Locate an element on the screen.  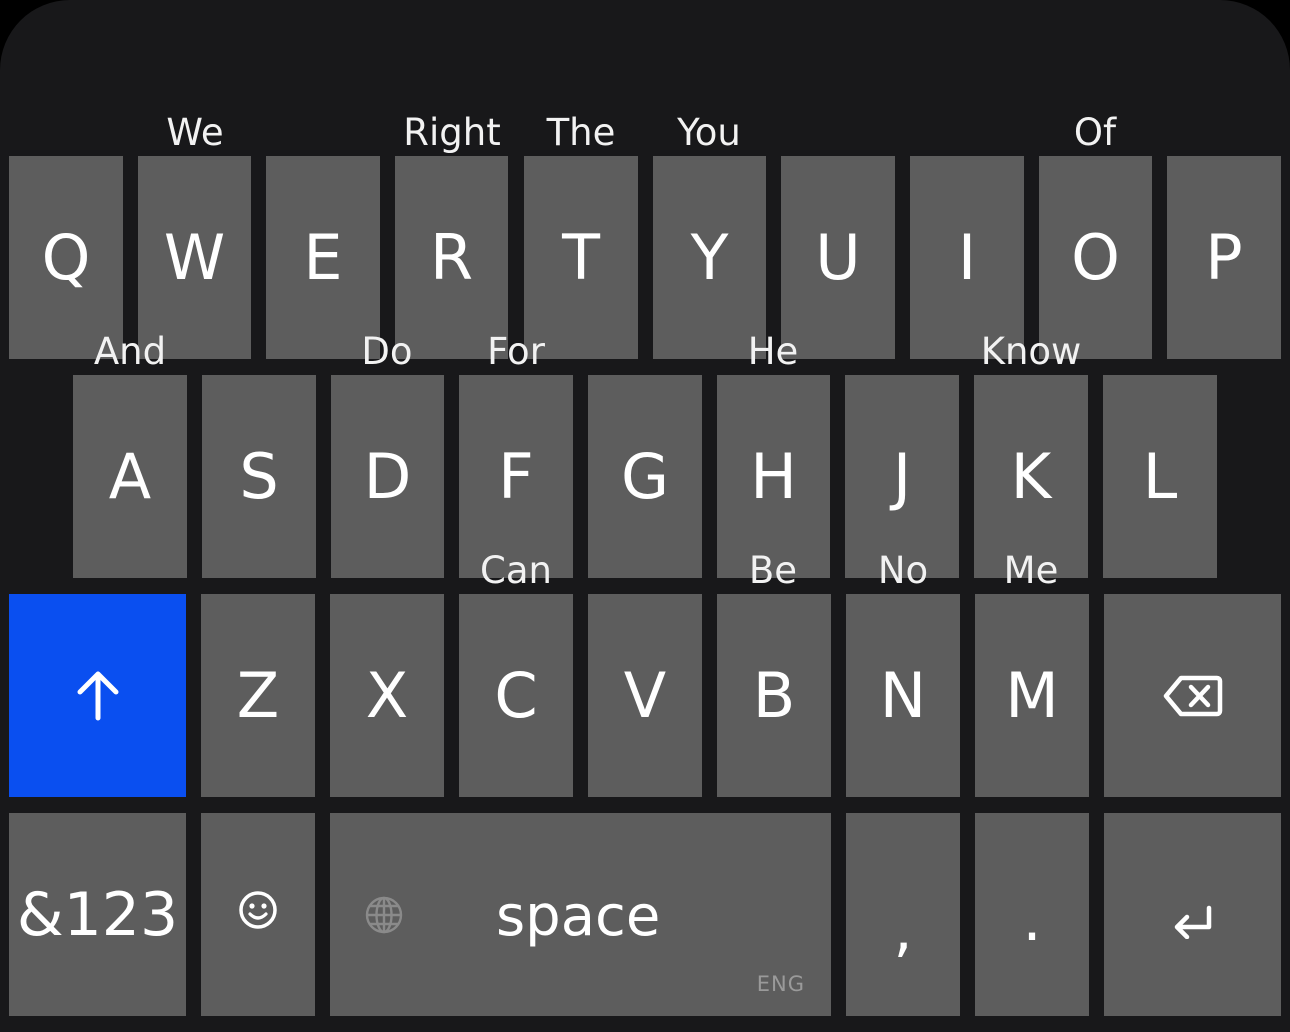
key-a: A is located at coordinates (130, 476).